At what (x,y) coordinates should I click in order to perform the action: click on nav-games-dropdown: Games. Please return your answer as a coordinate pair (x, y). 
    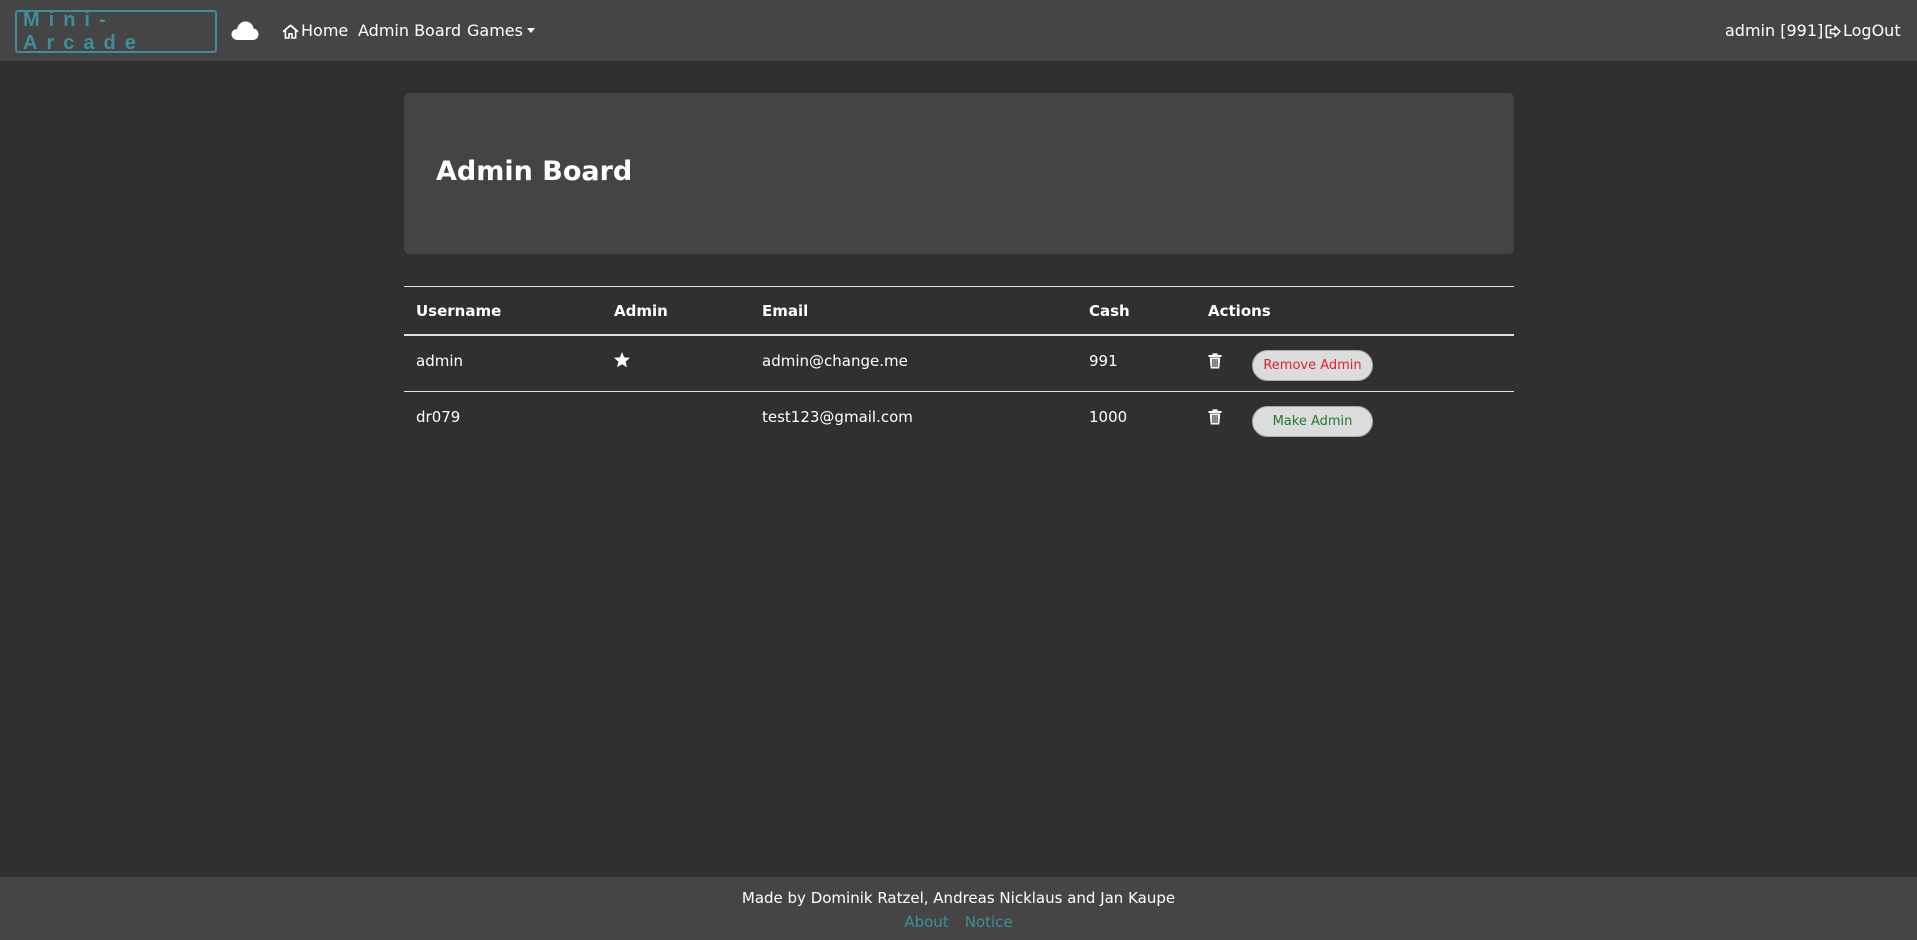
    Looking at the image, I should click on (501, 31).